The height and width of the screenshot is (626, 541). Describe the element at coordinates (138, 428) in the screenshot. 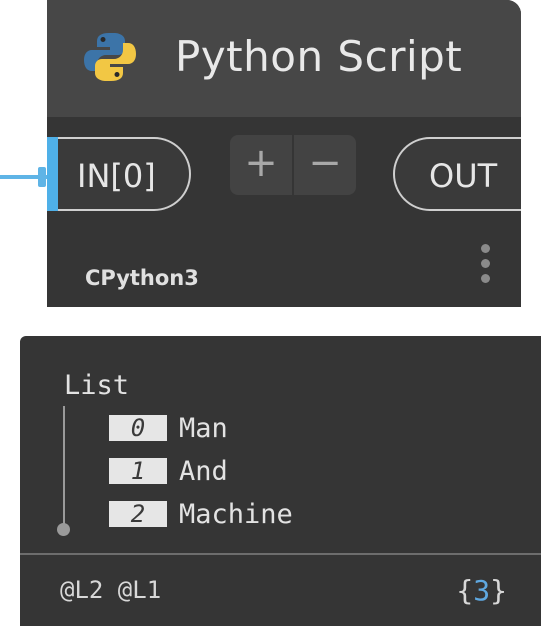

I see `list-item-index: 0` at that location.